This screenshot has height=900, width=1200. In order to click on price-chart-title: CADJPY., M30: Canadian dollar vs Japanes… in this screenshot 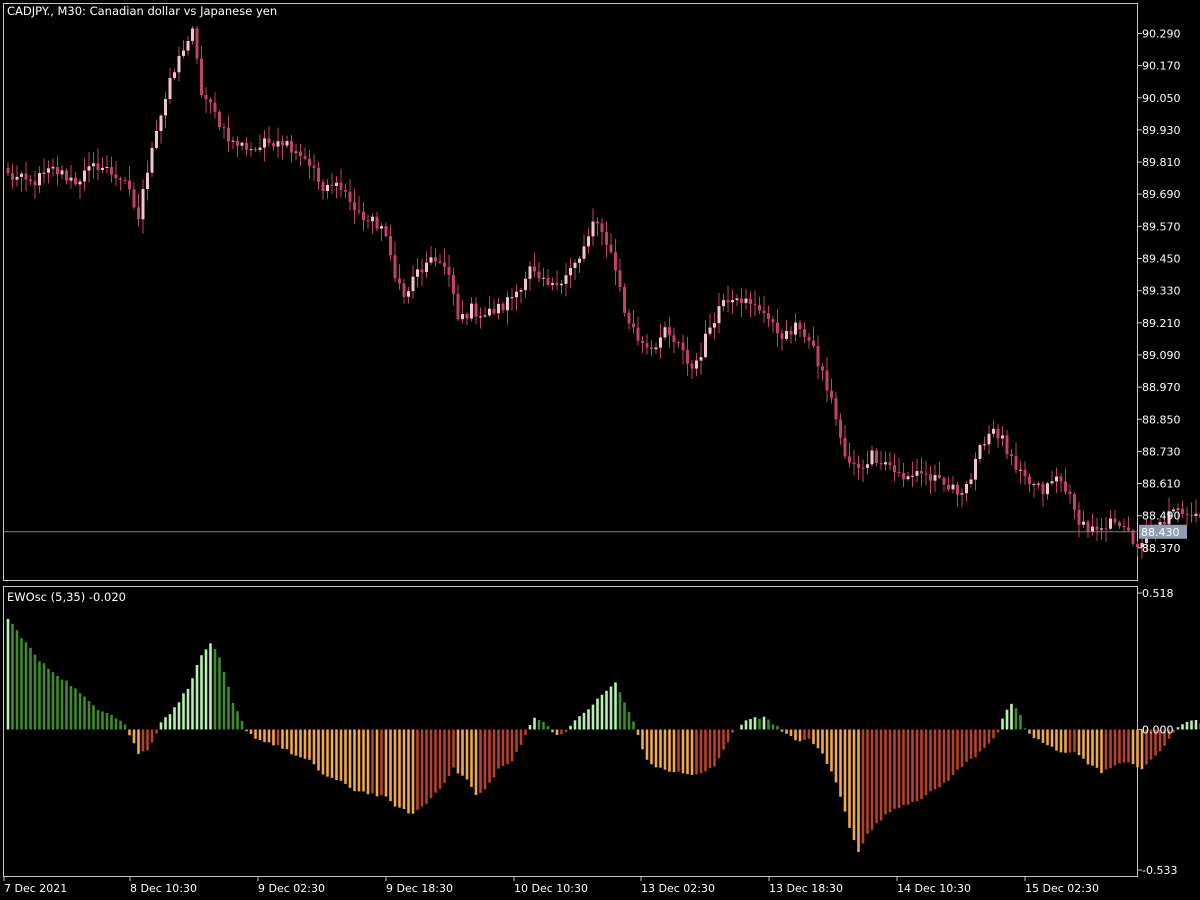, I will do `click(142, 11)`.